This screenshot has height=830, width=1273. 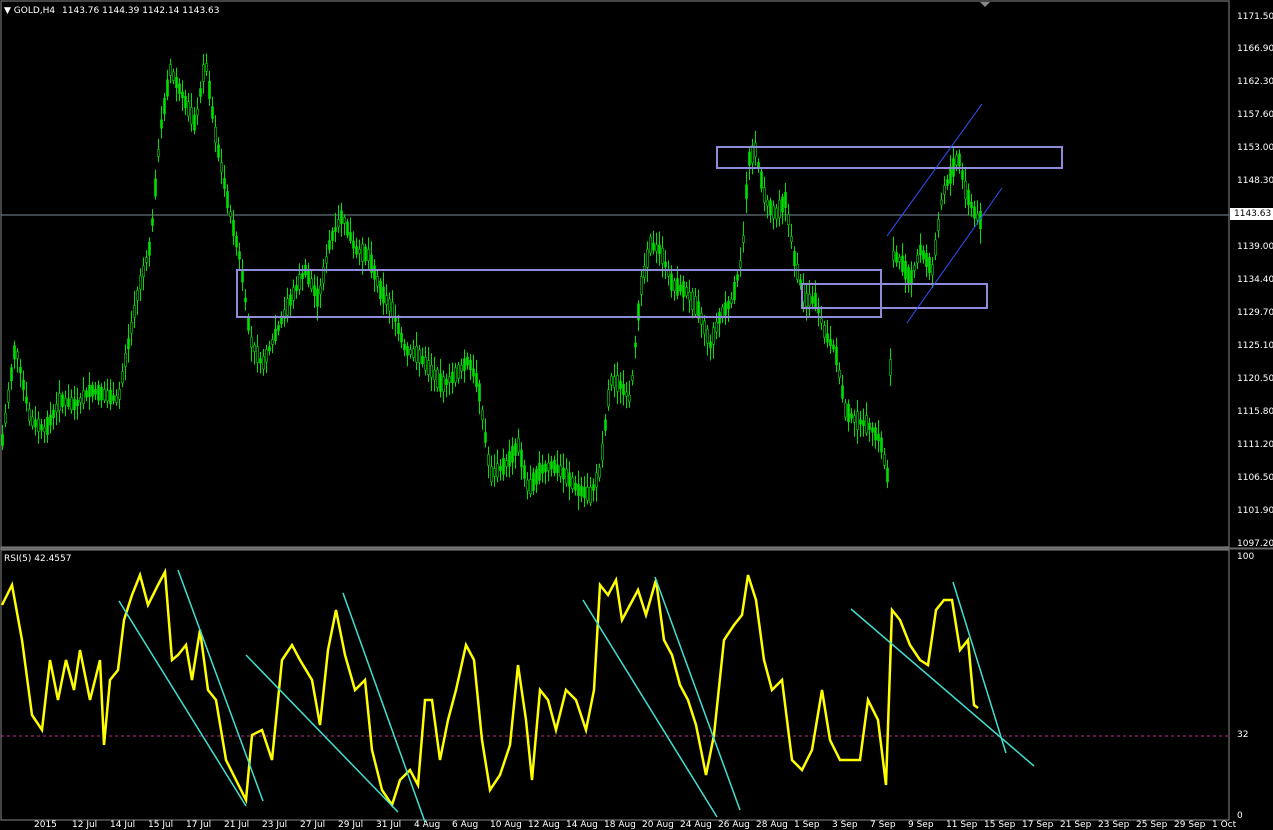 What do you see at coordinates (141, 11) in the screenshot?
I see `ohlc-values: 1143.76 1144.39 1142.14 1143.63` at bounding box center [141, 11].